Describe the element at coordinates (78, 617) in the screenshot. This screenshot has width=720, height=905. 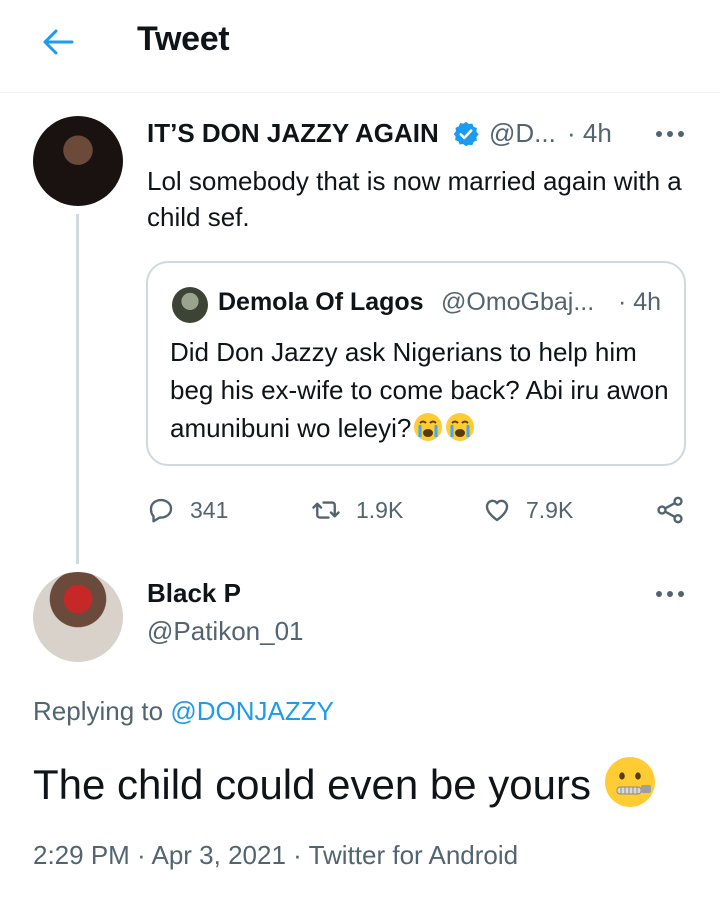
I see `avatar-black-p` at that location.